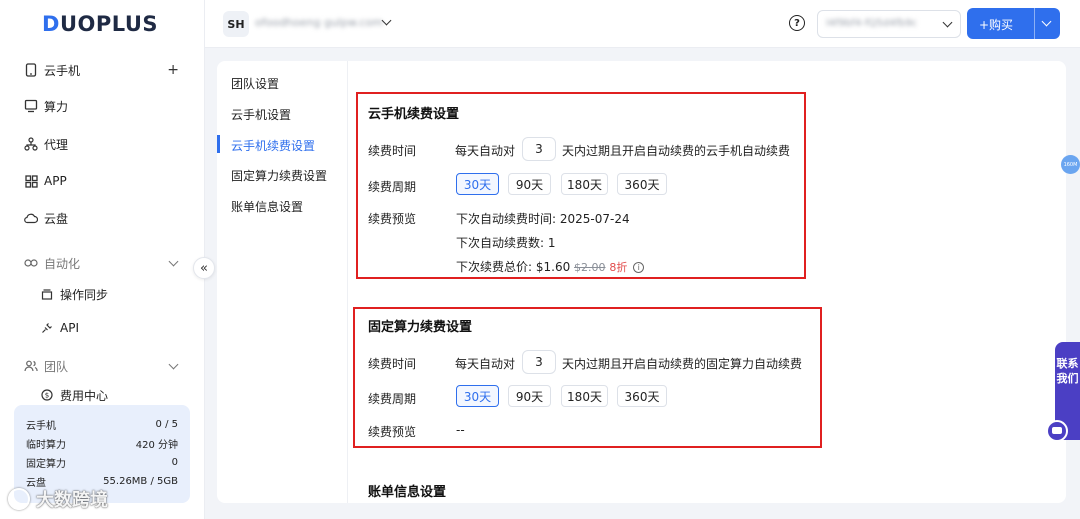 This screenshot has width=1080, height=519. I want to click on watermark: 大数跨境, so click(58, 499).